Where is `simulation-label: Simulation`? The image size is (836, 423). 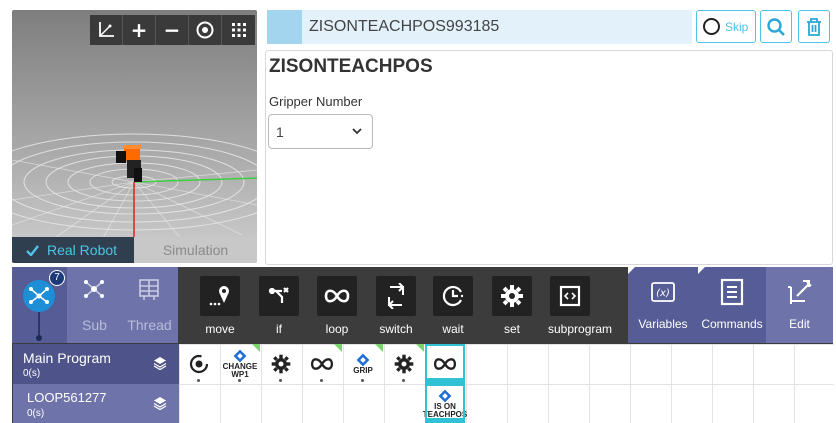 simulation-label: Simulation is located at coordinates (195, 250).